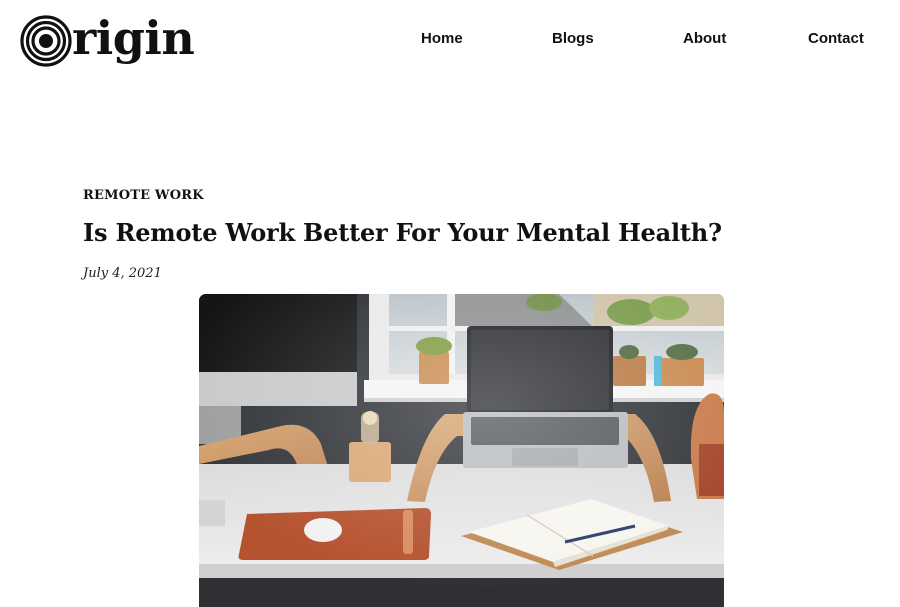  What do you see at coordinates (143, 195) in the screenshot?
I see `post-category: REMOTE WORK` at bounding box center [143, 195].